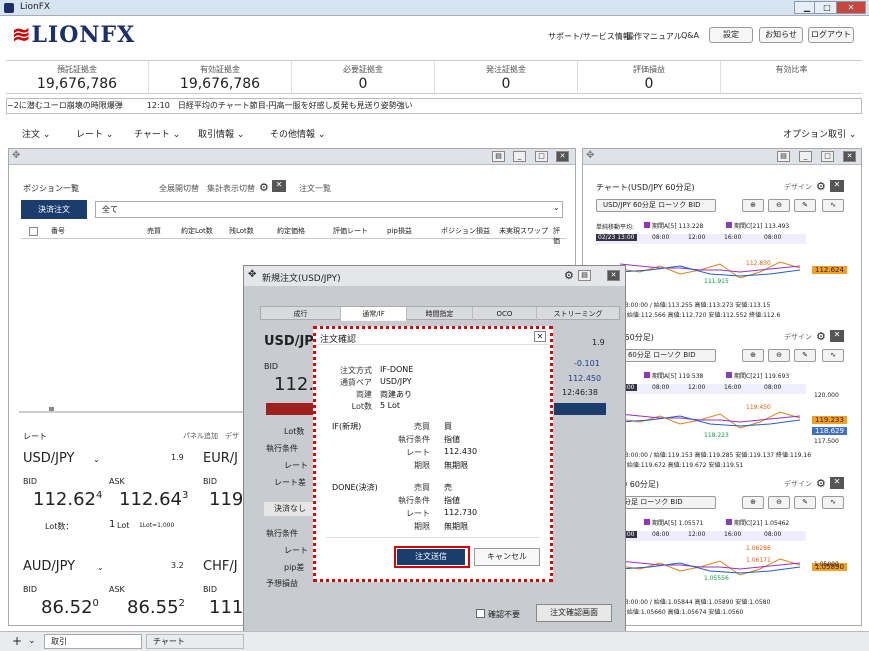 The image size is (869, 651). I want to click on confirm-screen-button: 注文確認画面, so click(574, 613).